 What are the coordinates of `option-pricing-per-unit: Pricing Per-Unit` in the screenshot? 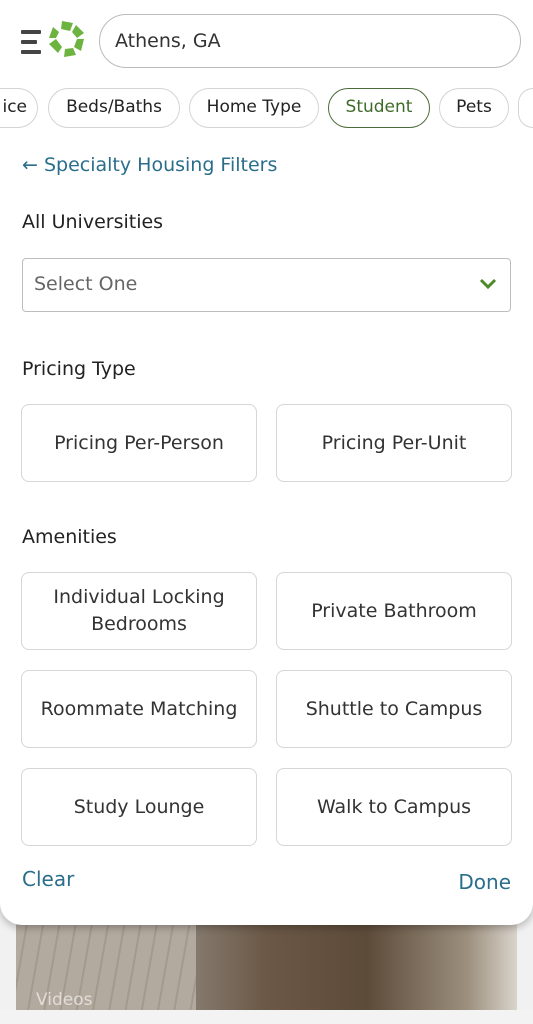 It's located at (394, 443).